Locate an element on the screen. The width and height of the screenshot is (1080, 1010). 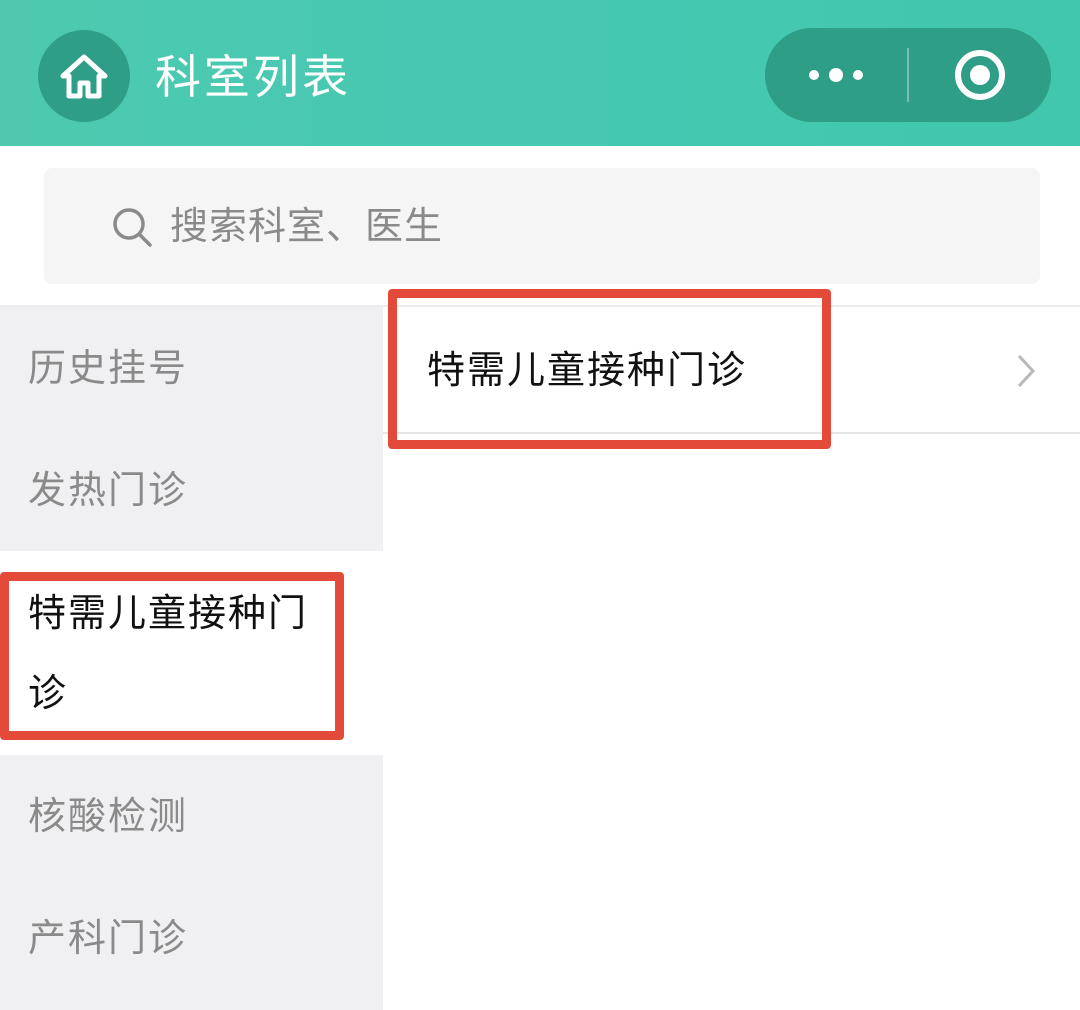
search-input: 搜索科室、医生 is located at coordinates (542, 226).